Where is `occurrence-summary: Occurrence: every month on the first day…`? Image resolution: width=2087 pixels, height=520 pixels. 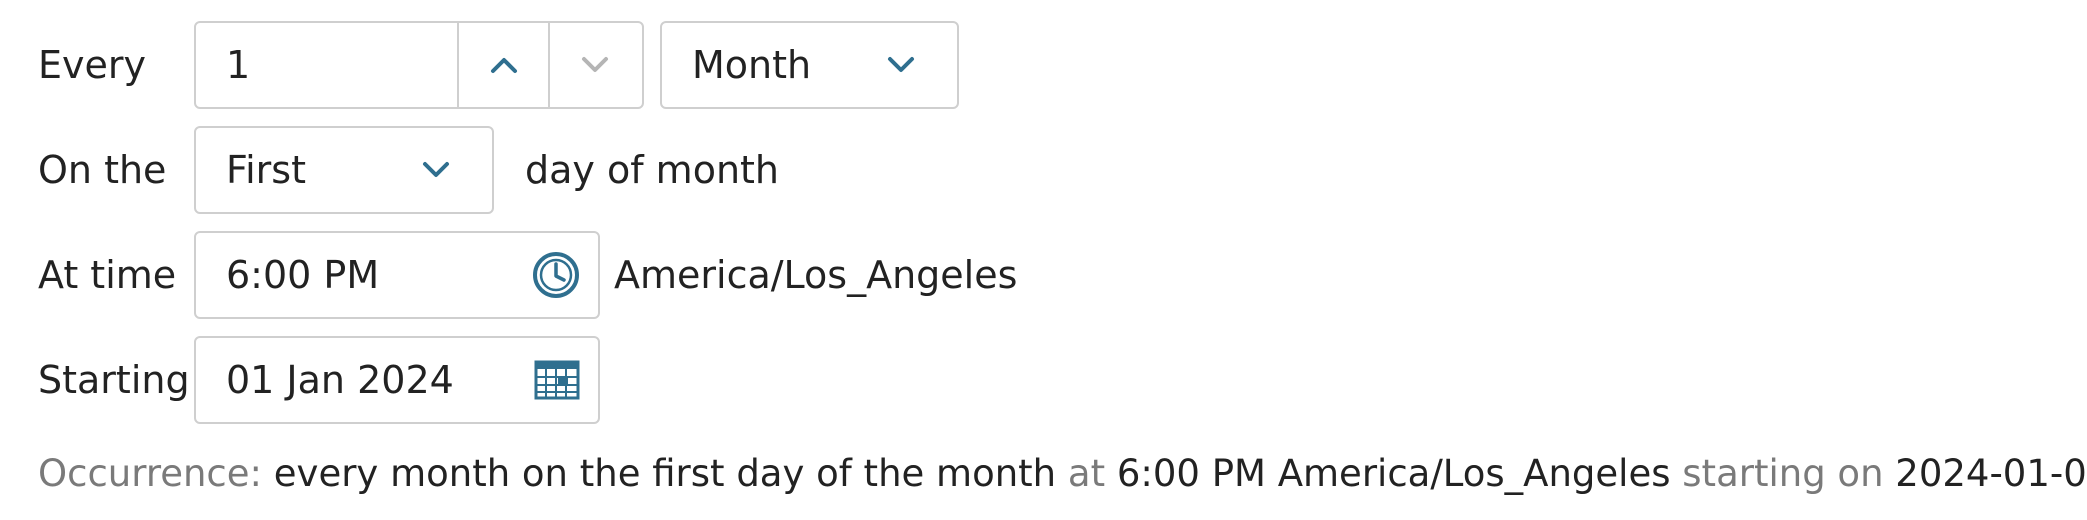
occurrence-summary: Occurrence: every month on the first day… is located at coordinates (1062, 474).